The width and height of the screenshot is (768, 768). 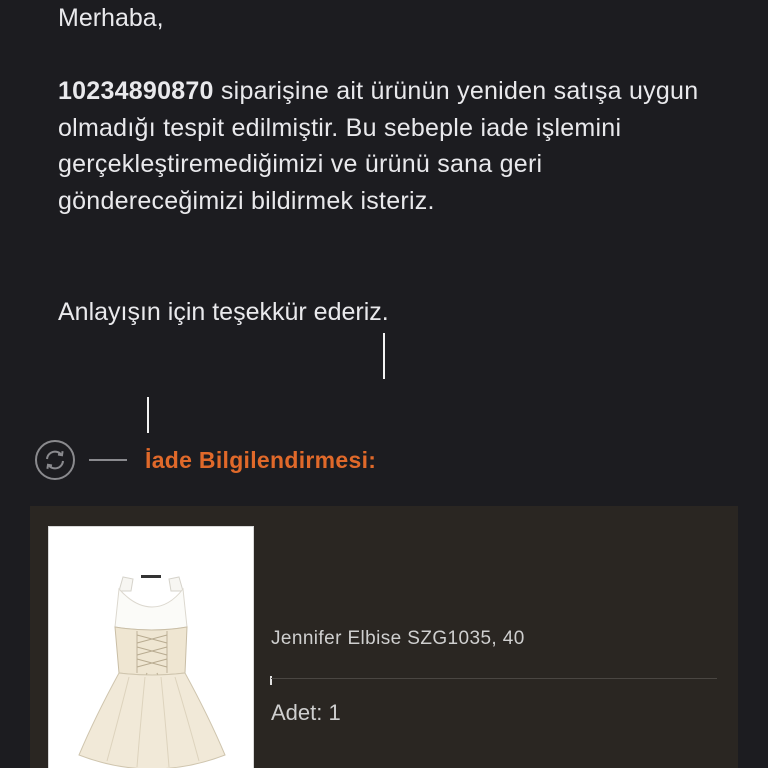 I want to click on dress-product-image, so click(x=151, y=647).